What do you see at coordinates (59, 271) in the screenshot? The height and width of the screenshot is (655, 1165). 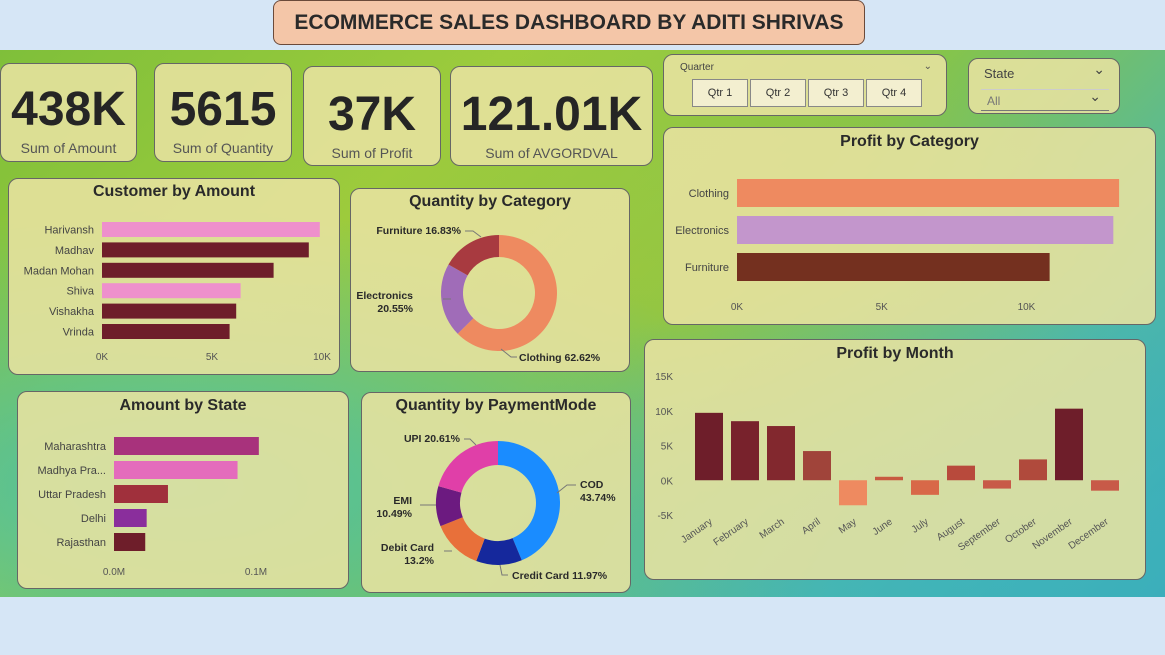 I see `category-label: Madan Mohan` at bounding box center [59, 271].